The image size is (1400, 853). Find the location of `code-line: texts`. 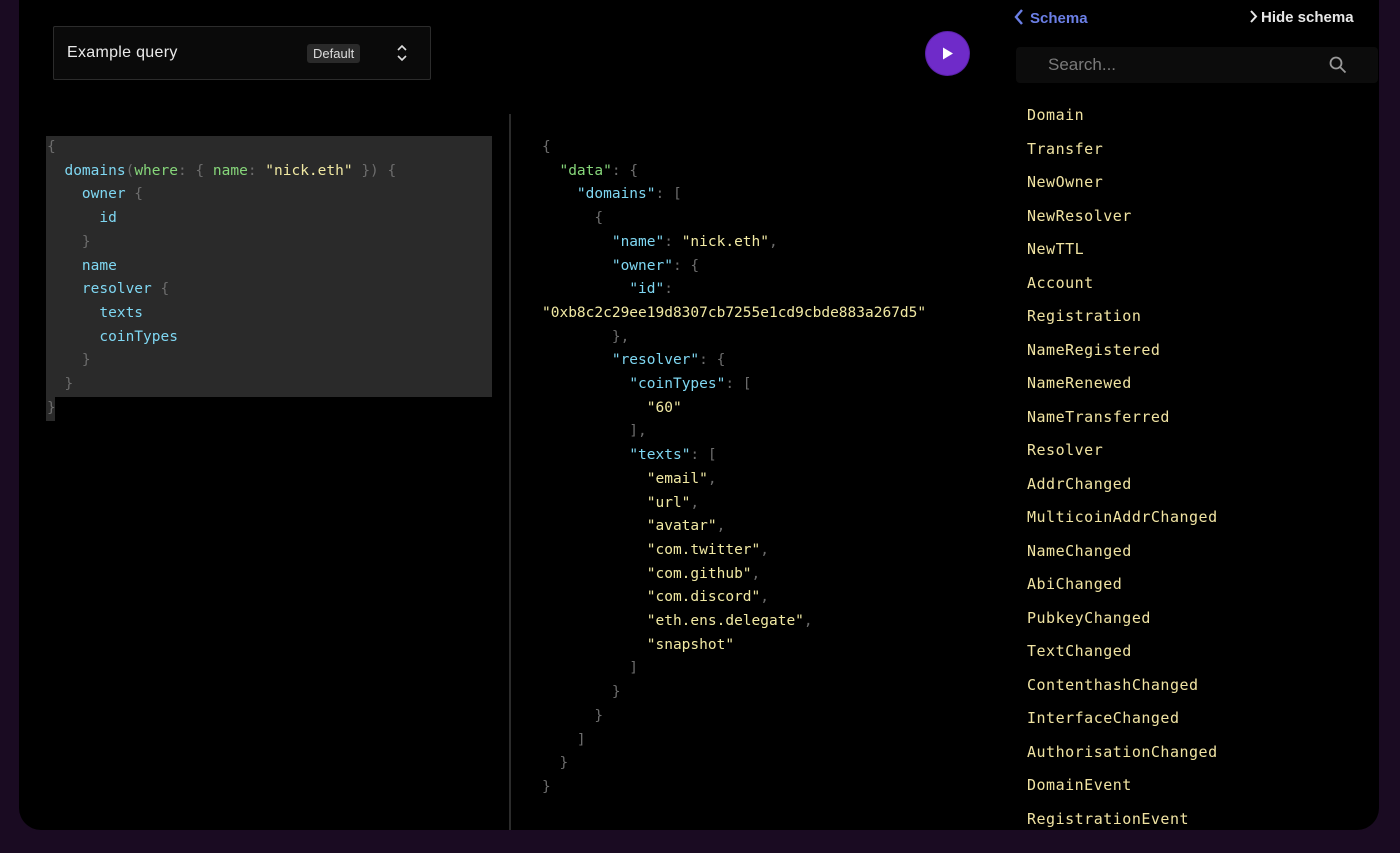

code-line: texts is located at coordinates (121, 312).